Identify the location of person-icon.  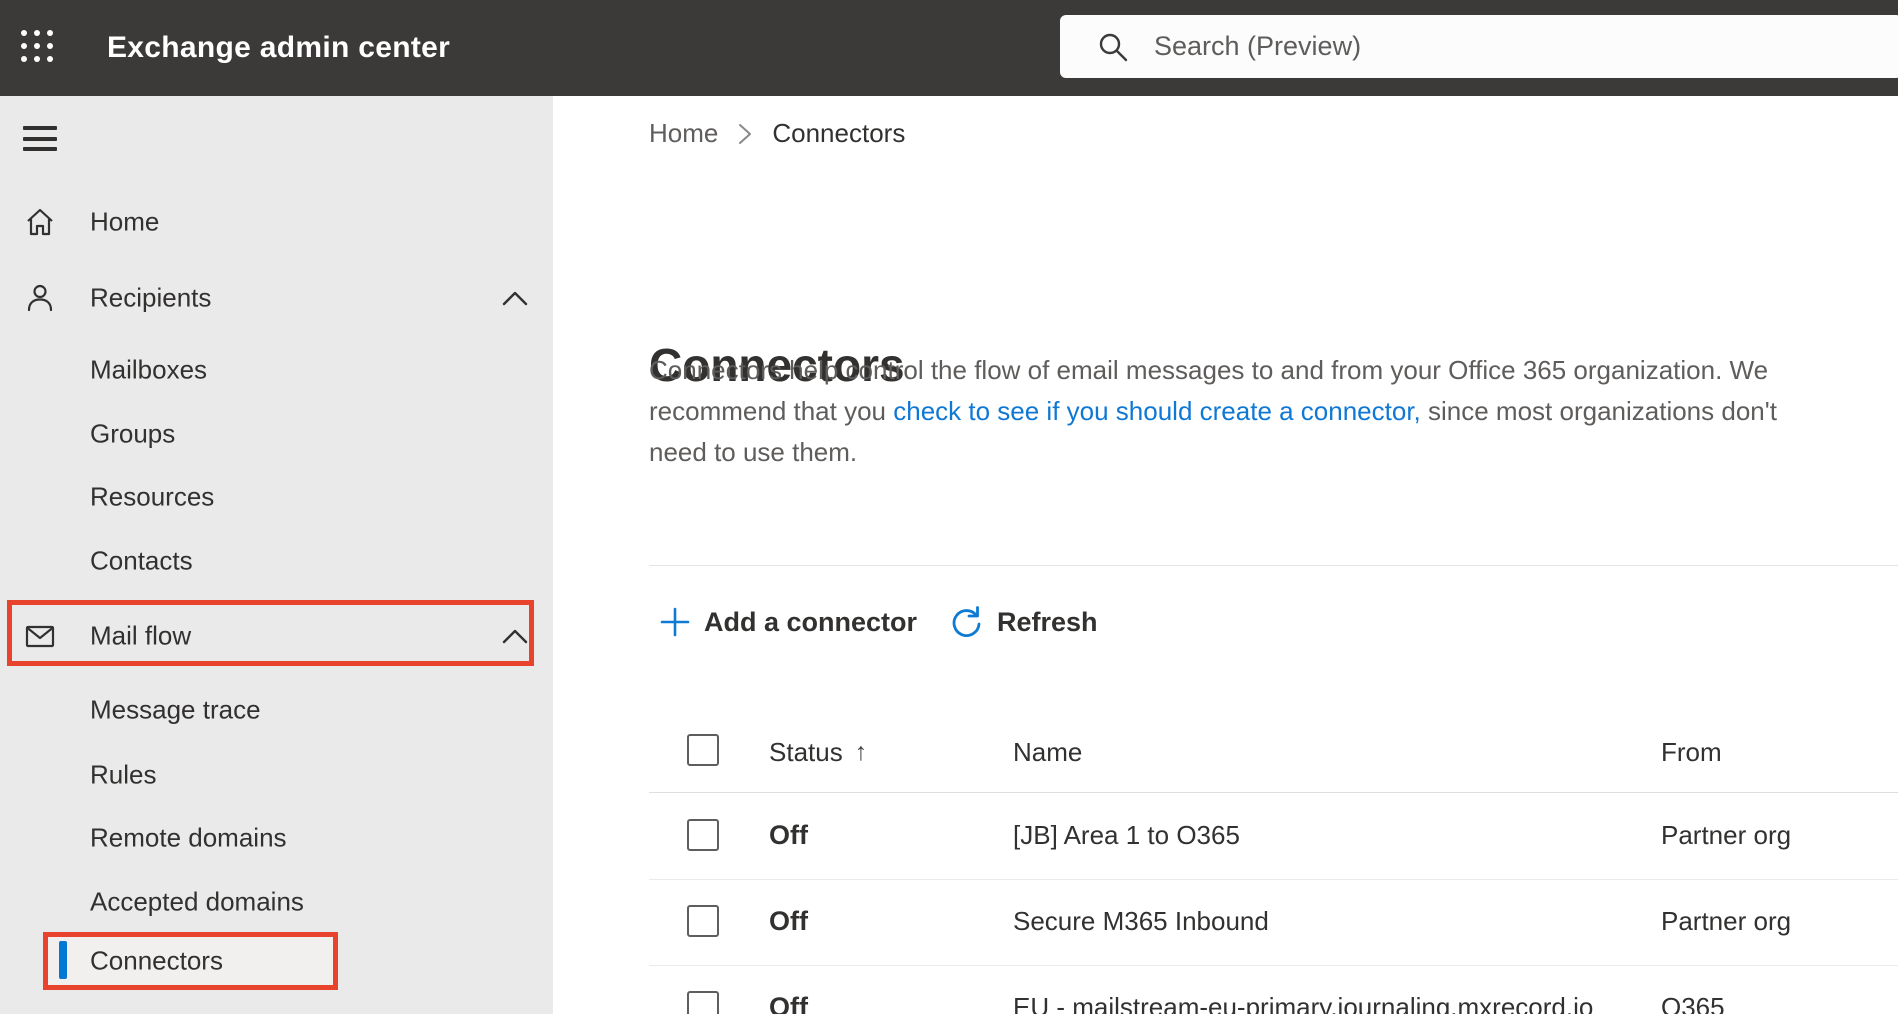
(40, 298).